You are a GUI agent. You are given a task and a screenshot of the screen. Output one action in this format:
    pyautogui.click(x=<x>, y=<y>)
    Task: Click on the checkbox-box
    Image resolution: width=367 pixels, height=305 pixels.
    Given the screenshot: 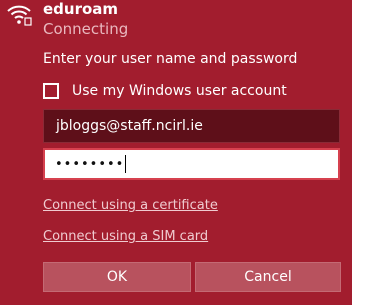 What is the action you would take?
    pyautogui.click(x=51, y=91)
    